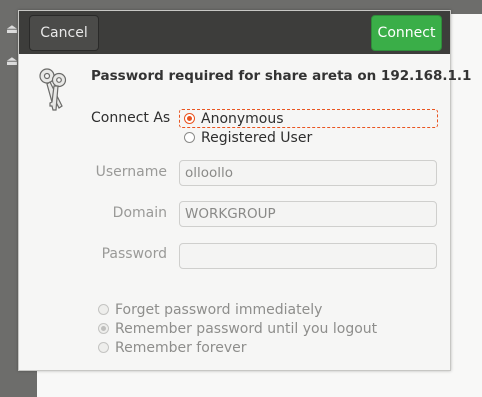 The height and width of the screenshot is (397, 482). Describe the element at coordinates (257, 137) in the screenshot. I see `radio-label: Registered User` at that location.